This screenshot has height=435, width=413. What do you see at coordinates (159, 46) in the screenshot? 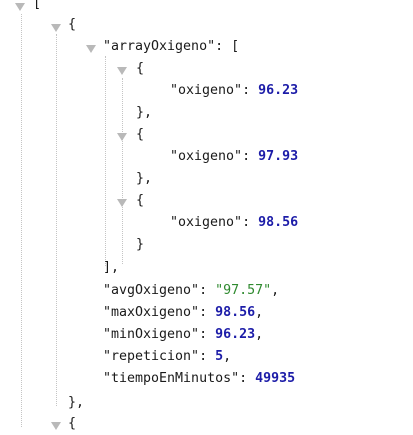
I see `json-key: "arrayOxigeno"` at bounding box center [159, 46].